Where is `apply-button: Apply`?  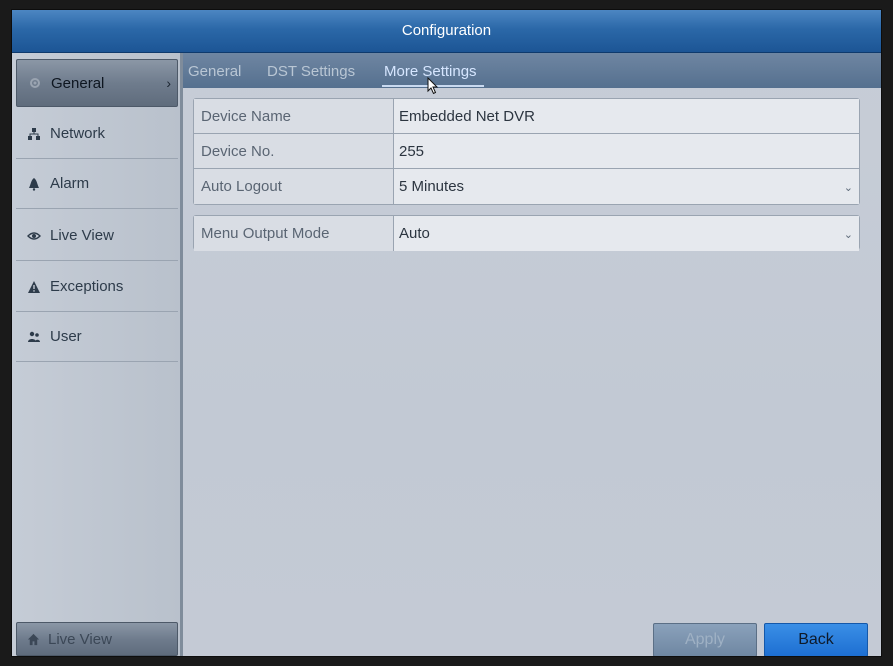 apply-button: Apply is located at coordinates (705, 639).